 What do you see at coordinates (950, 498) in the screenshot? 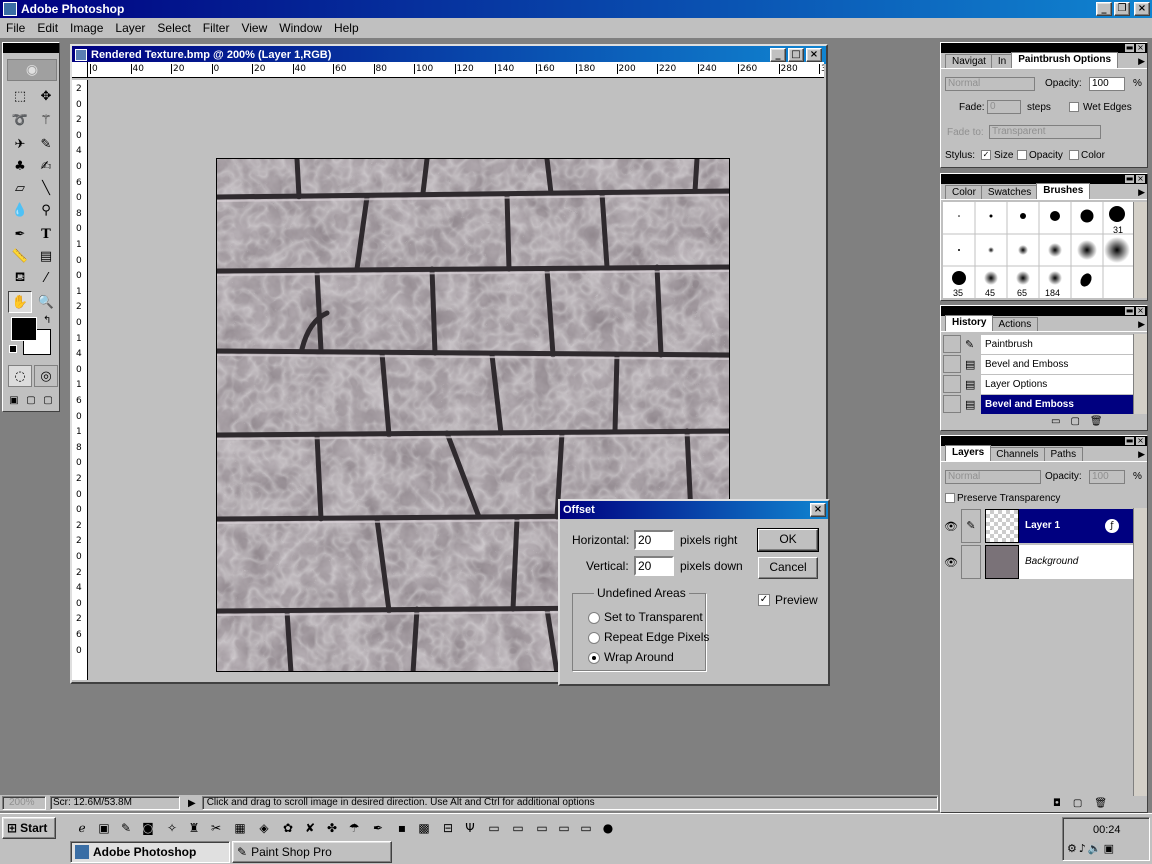
I see `preserve-transparency-checkbox` at bounding box center [950, 498].